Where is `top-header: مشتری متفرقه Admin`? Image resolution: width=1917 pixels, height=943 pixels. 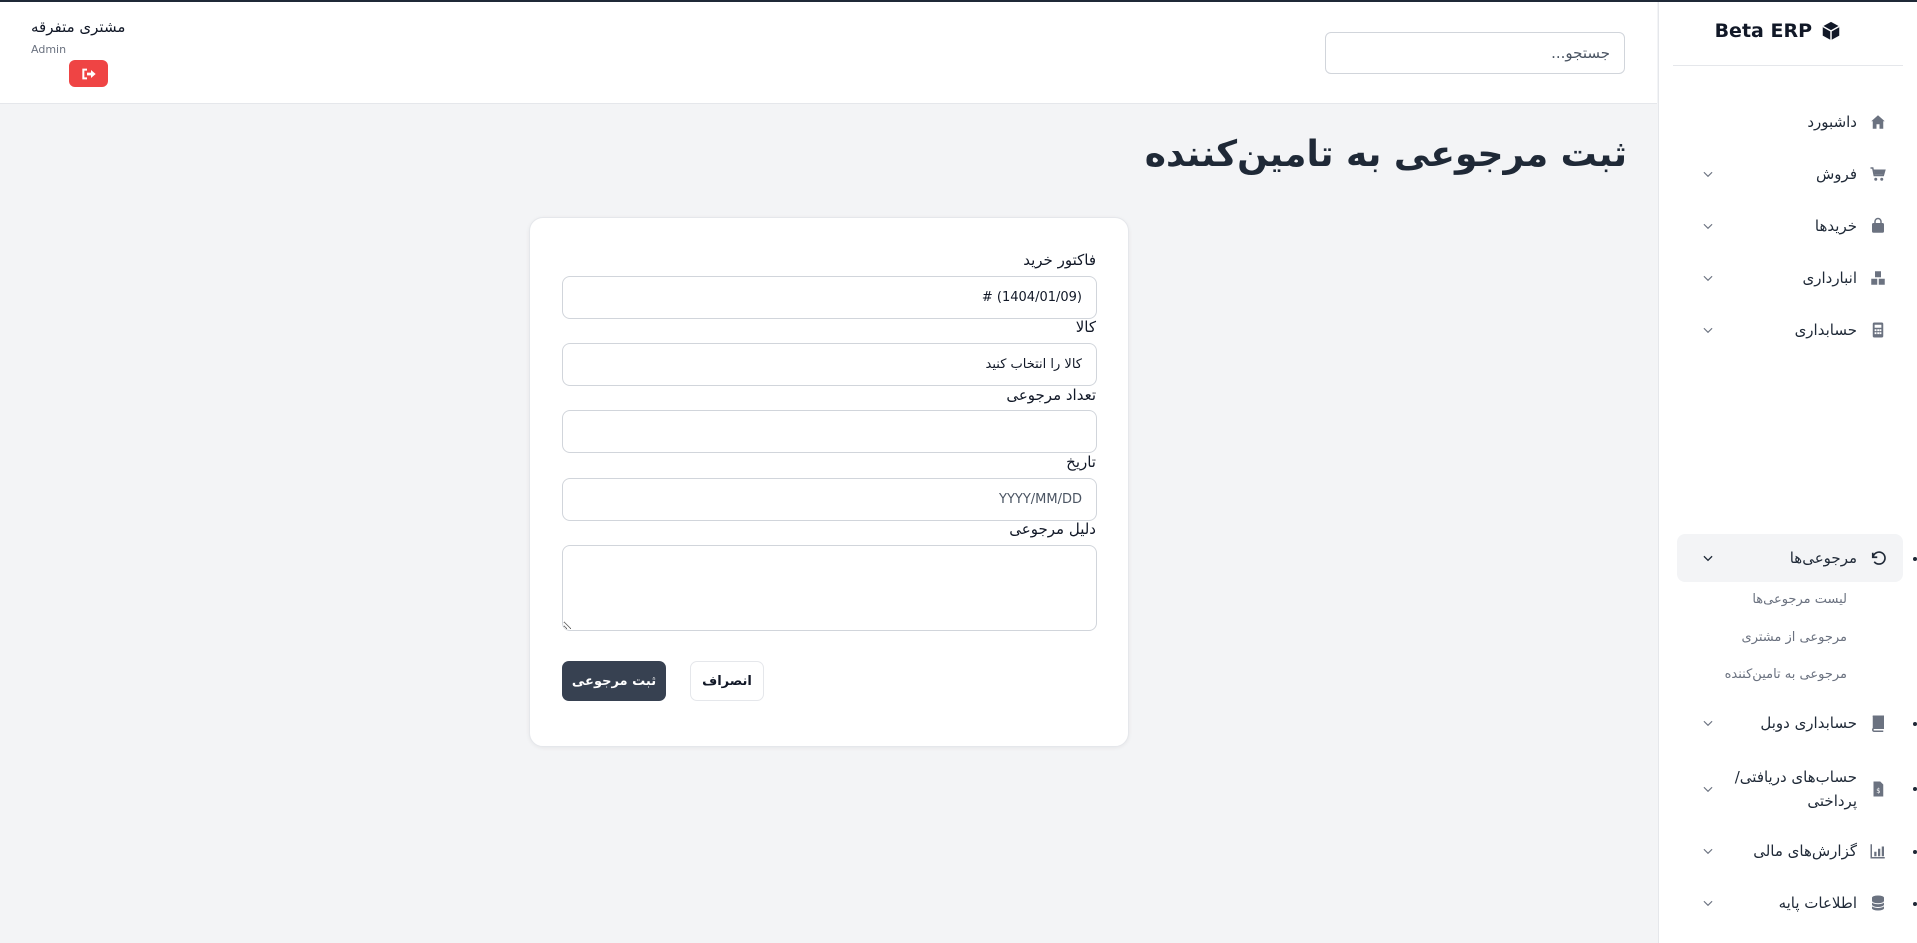 top-header: مشتری متفرقه Admin is located at coordinates (828, 53).